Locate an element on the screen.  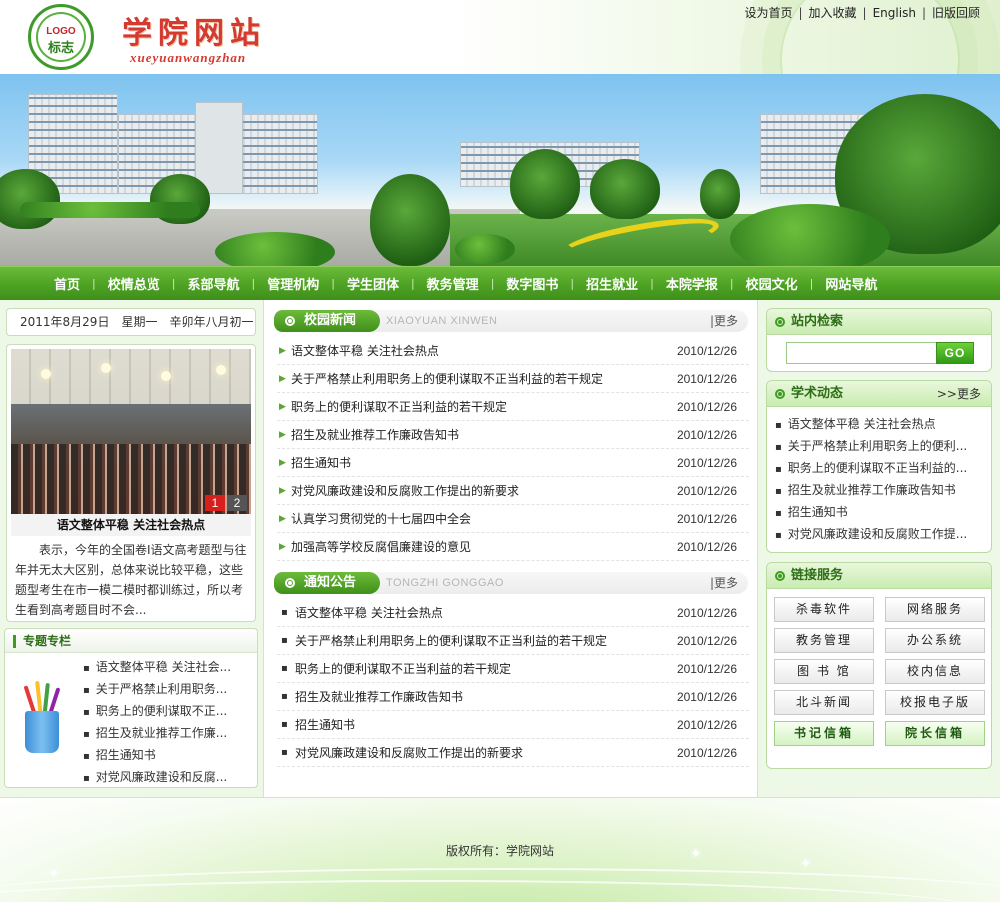
top-links: 设为首页 | 加入收藏 | English | 旧版回顾 is located at coordinates (862, 12).